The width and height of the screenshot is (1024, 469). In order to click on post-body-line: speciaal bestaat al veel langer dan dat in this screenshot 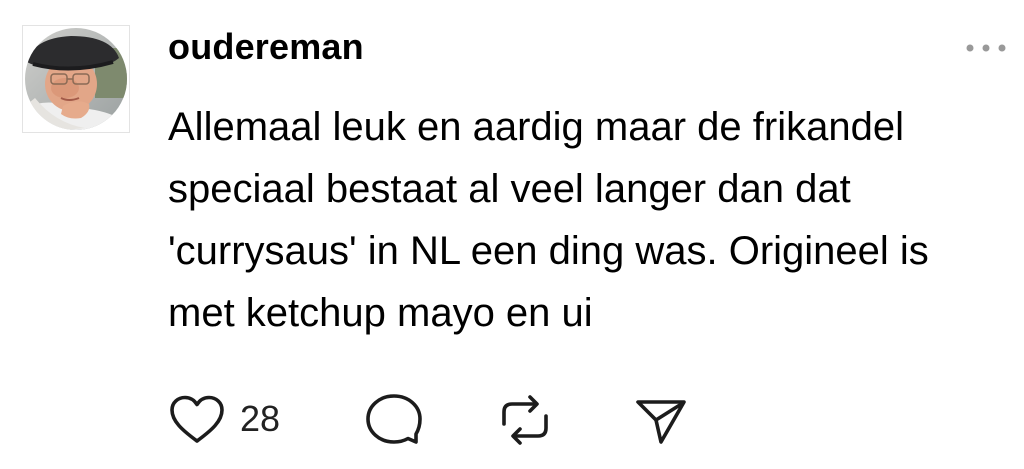, I will do `click(509, 189)`.